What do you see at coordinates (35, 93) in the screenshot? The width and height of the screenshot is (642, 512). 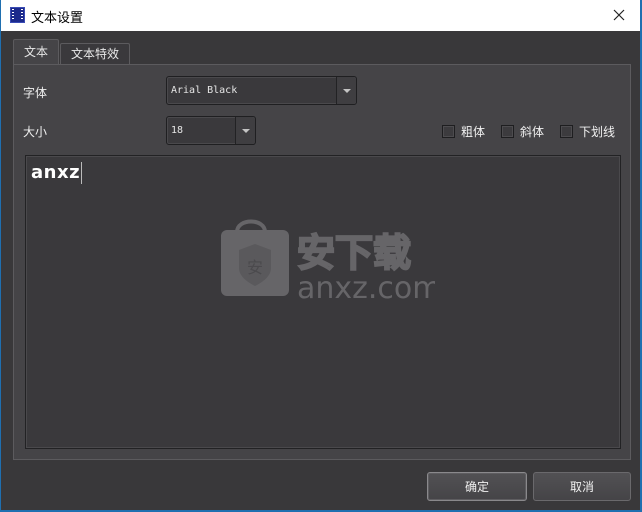 I see `font-label: 字体` at bounding box center [35, 93].